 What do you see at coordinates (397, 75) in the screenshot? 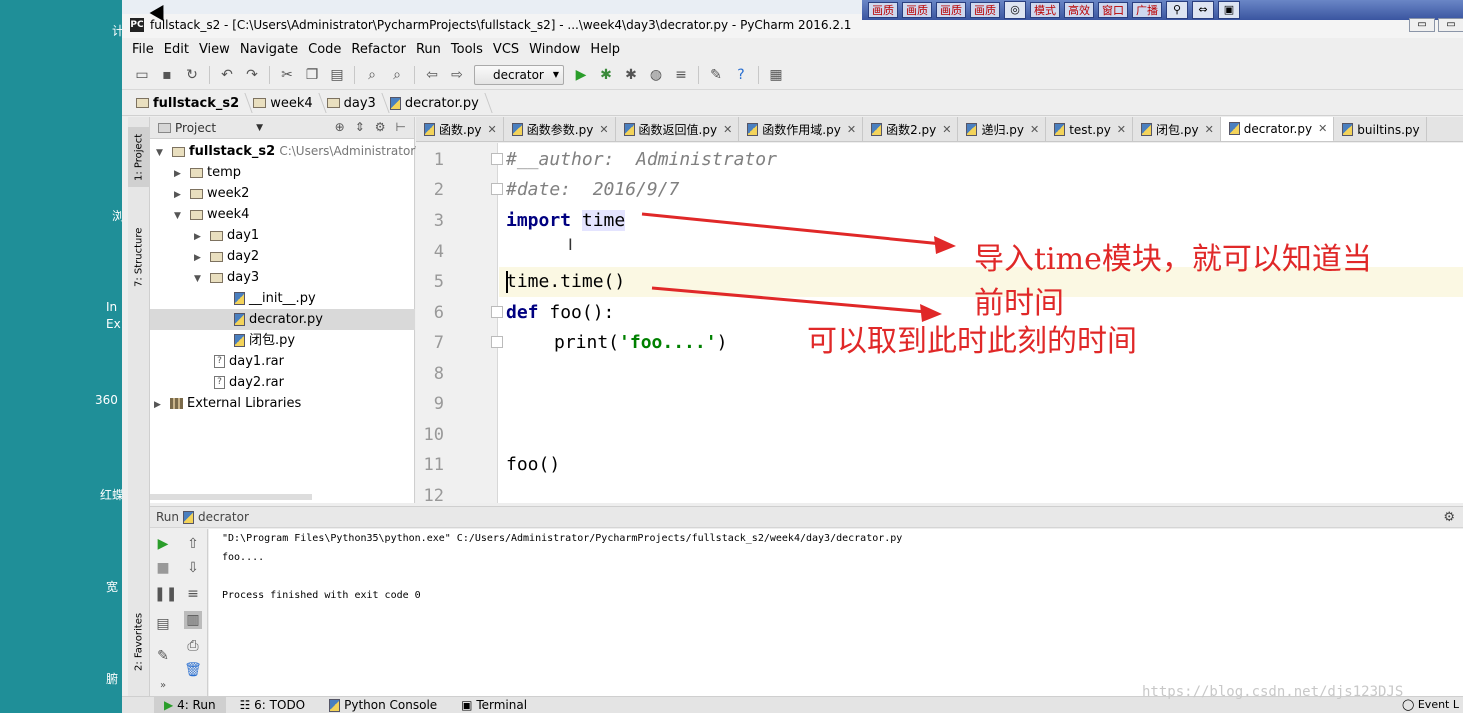
I see `replace-icon: ⌕` at bounding box center [397, 75].